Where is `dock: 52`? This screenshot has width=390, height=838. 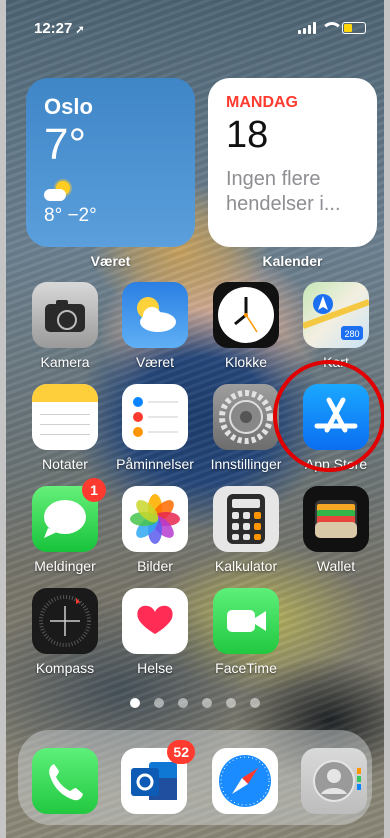 dock: 52 is located at coordinates (195, 777).